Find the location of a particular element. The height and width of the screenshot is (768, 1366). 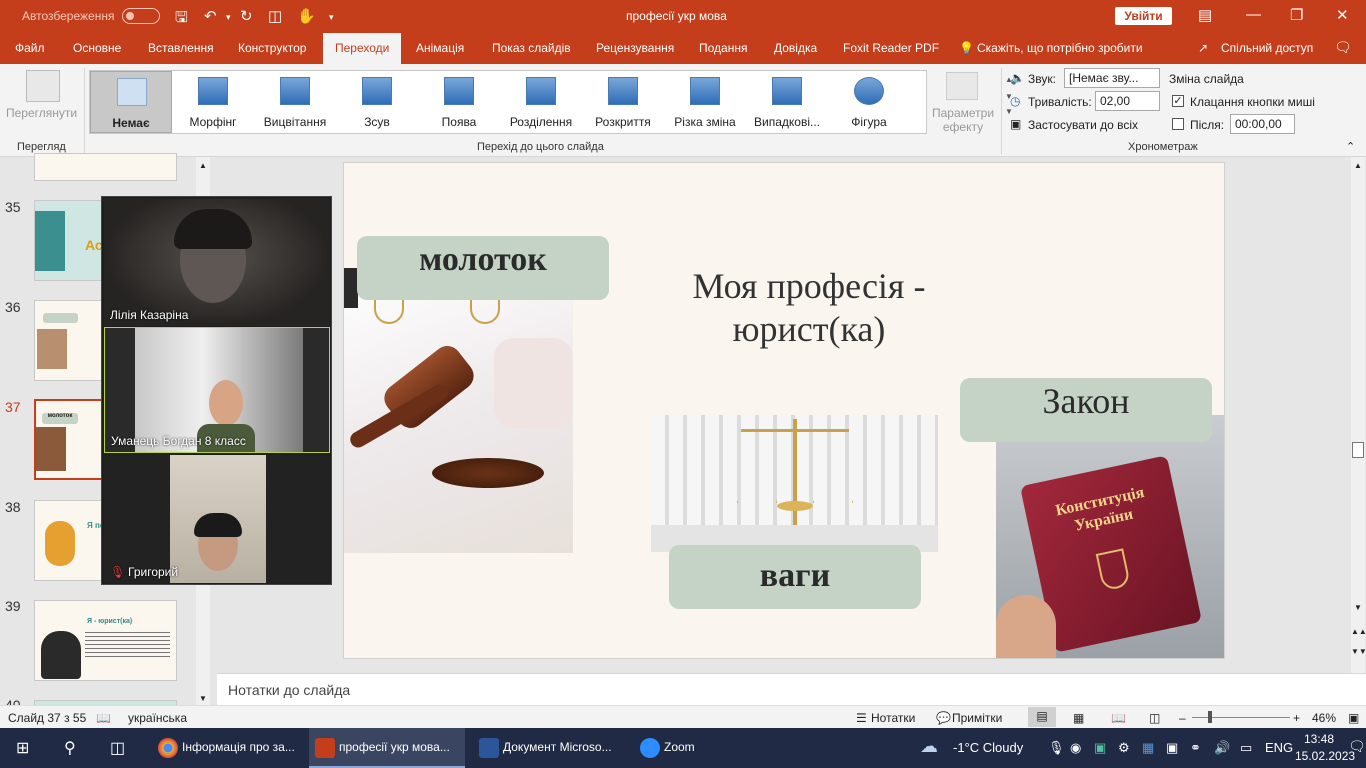

ribbon-display-icon: ▤ is located at coordinates (1205, 15).